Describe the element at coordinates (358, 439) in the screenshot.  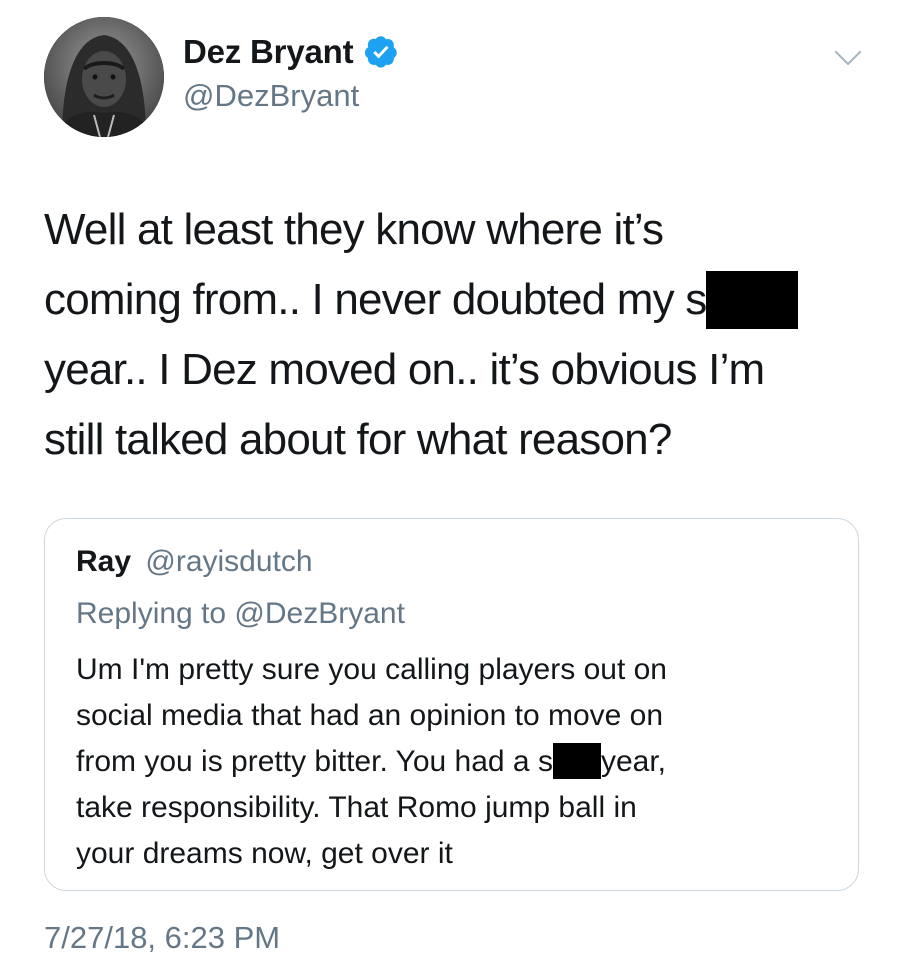
I see `tweet-text-line: still talked about for what reason?` at that location.